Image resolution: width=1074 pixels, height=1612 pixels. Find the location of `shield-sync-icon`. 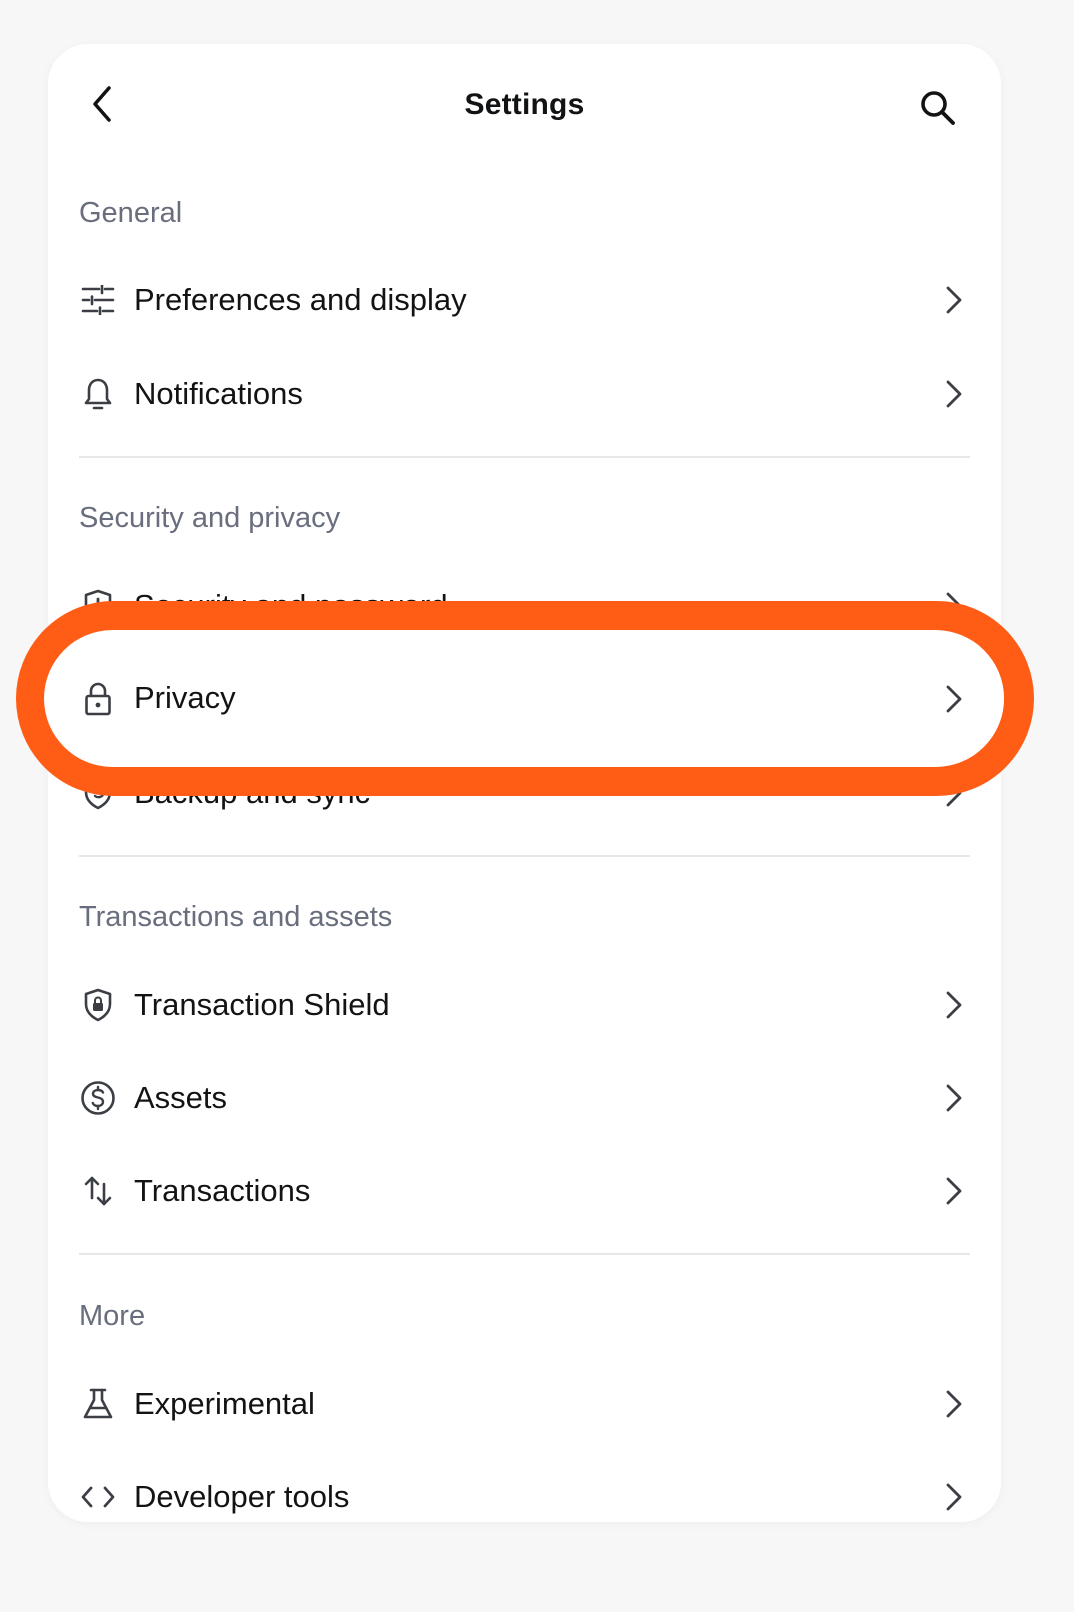

shield-sync-icon is located at coordinates (98, 793).